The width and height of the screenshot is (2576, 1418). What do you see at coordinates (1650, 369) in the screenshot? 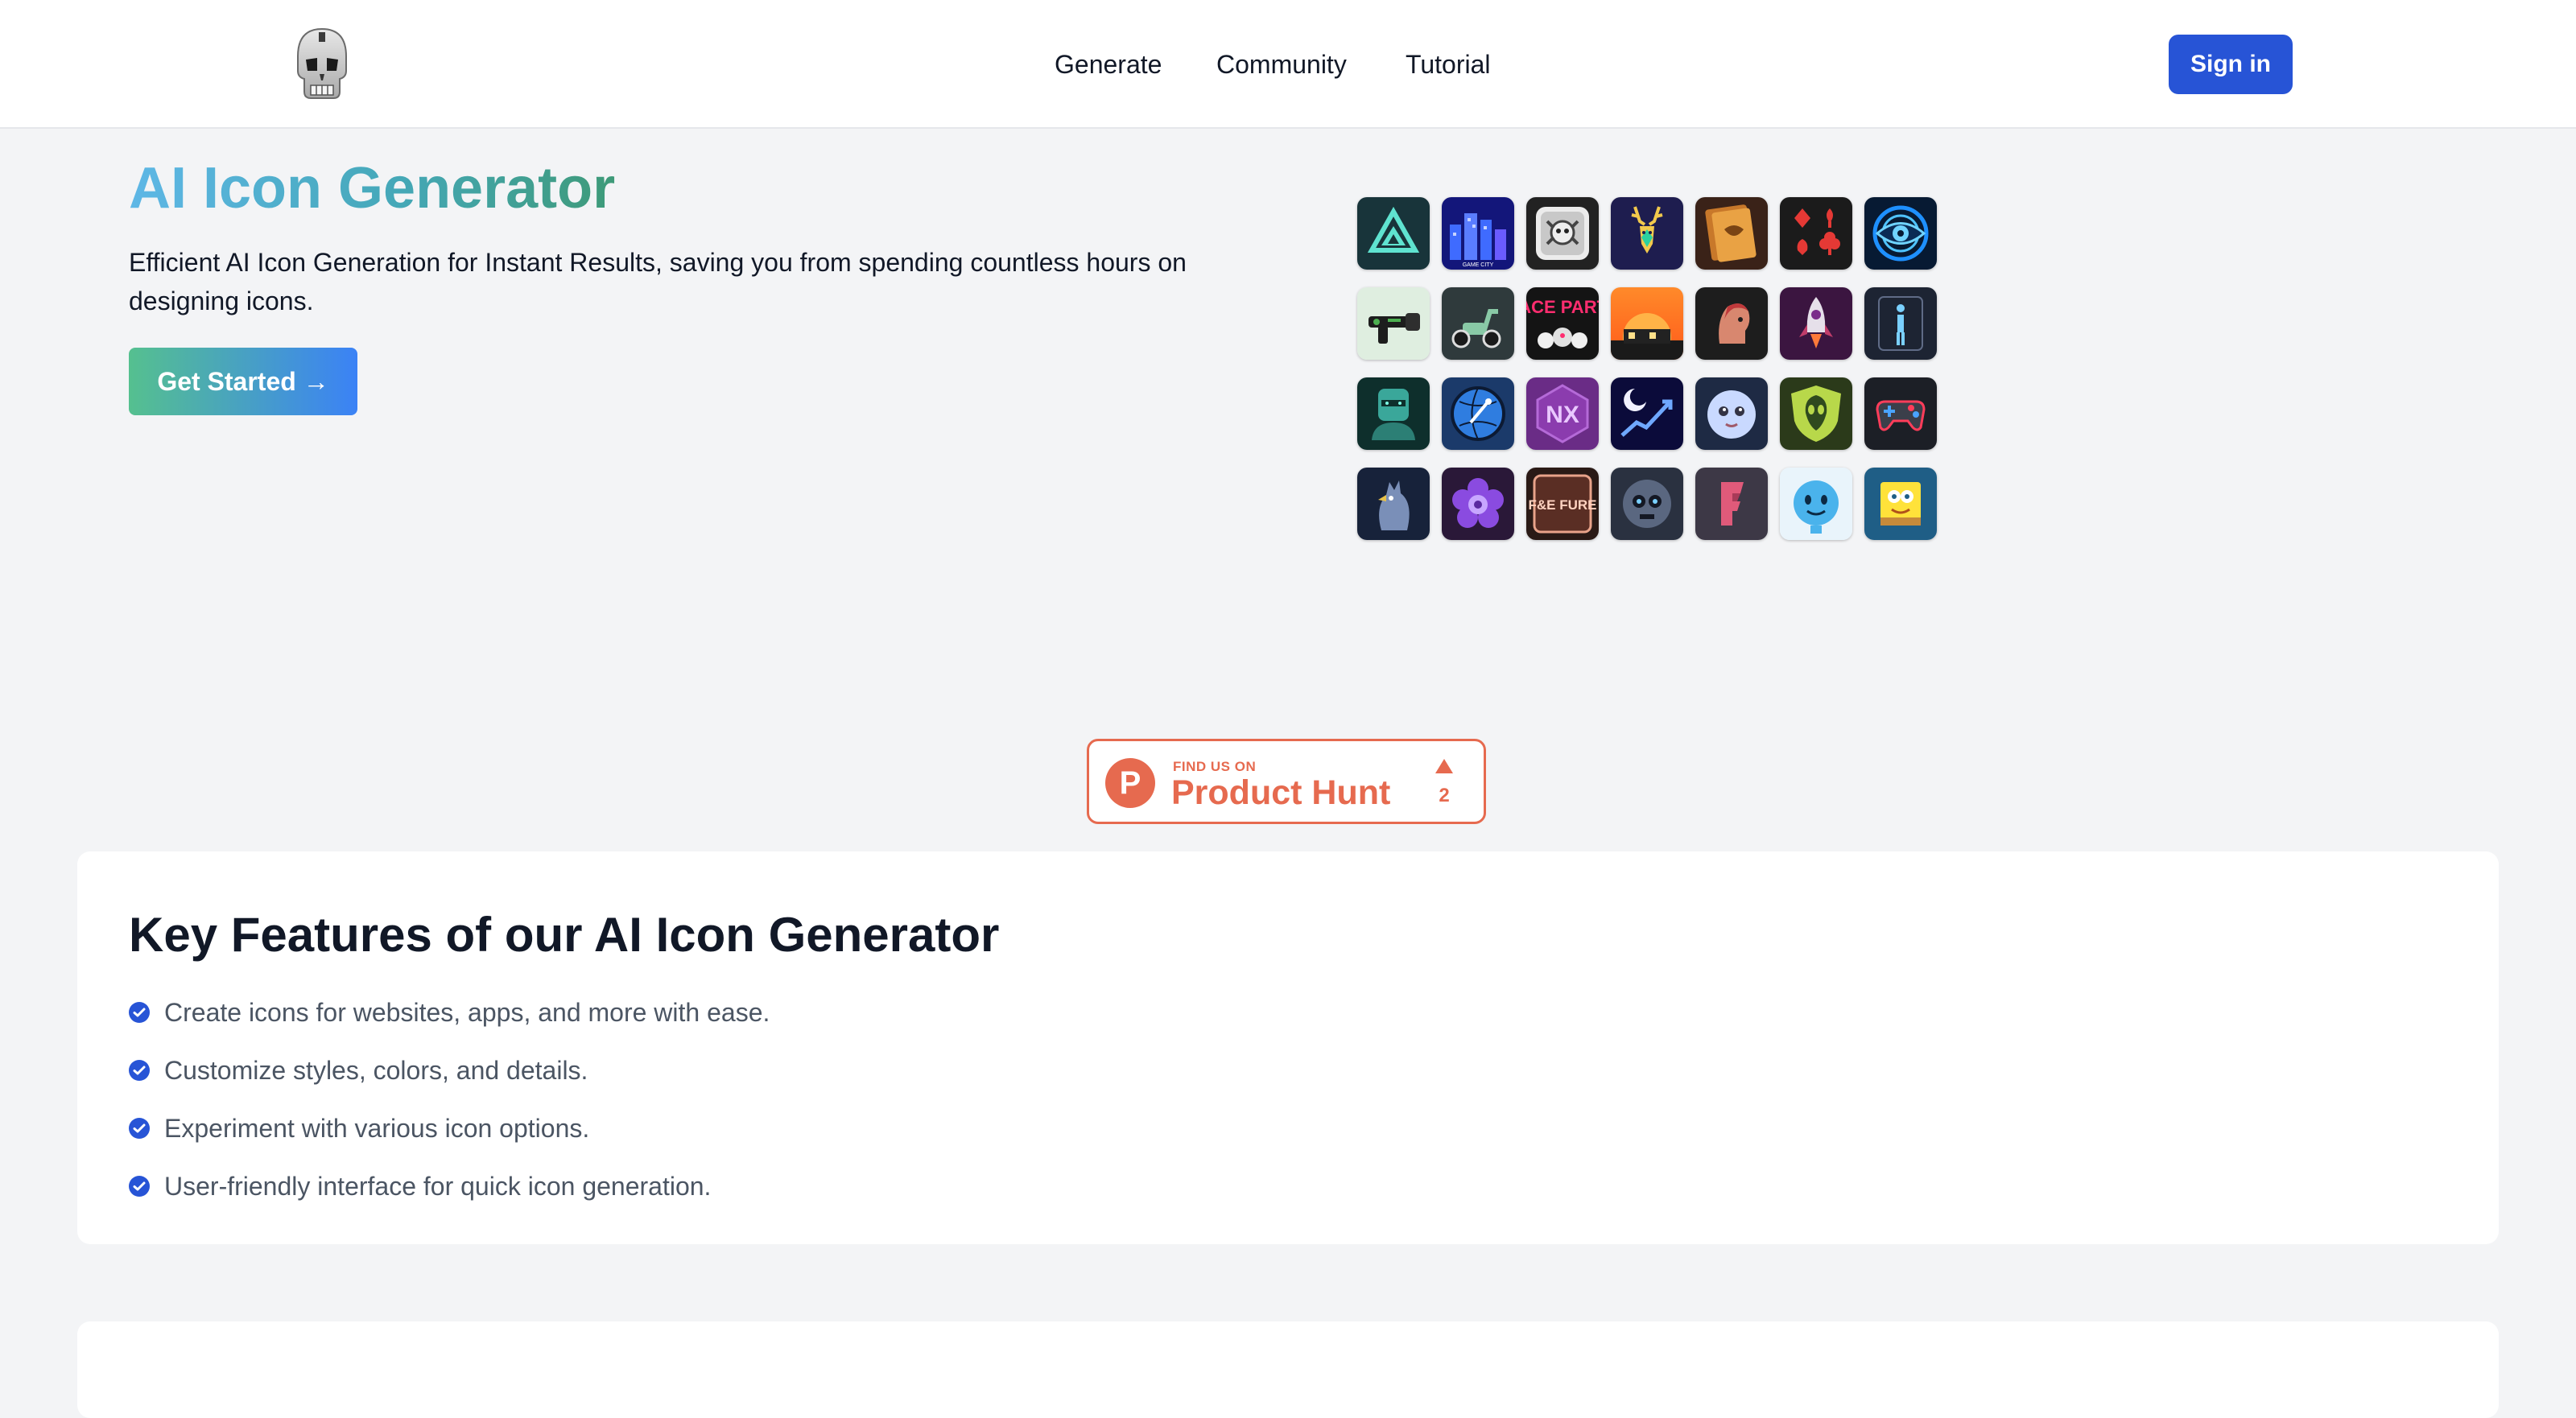
I see `sample-icon-grid: GAME CITY CE PAR NX F&E FURE` at bounding box center [1650, 369].